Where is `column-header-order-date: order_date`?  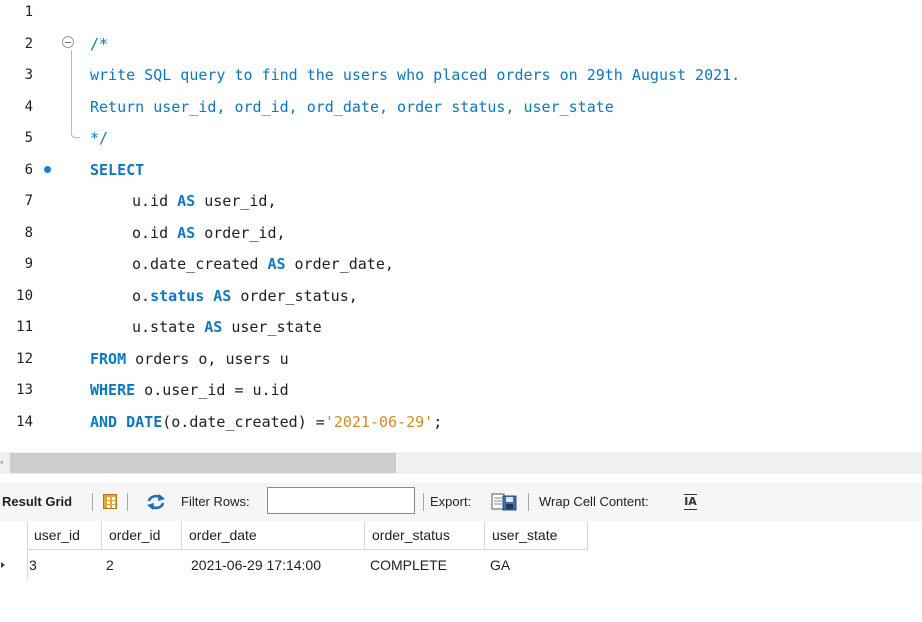 column-header-order-date: order_date is located at coordinates (273, 535).